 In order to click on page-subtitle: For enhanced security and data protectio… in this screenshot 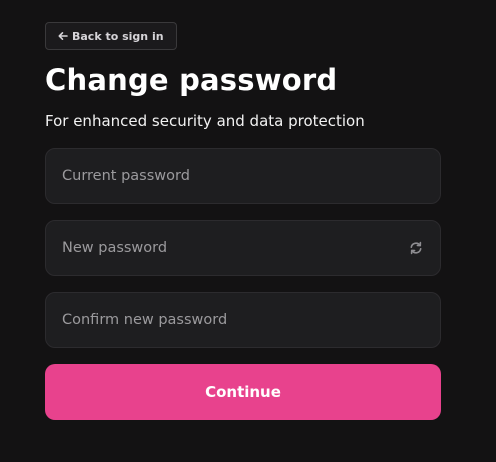, I will do `click(205, 121)`.